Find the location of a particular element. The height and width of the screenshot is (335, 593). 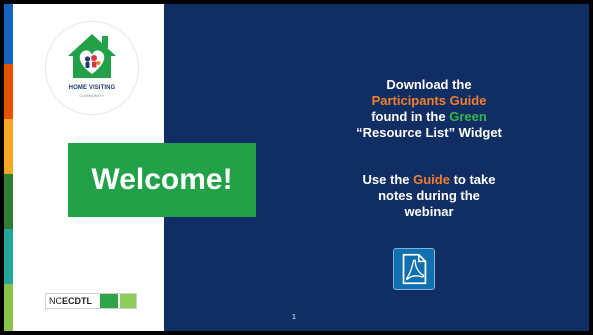

stripe-green is located at coordinates (8, 201).